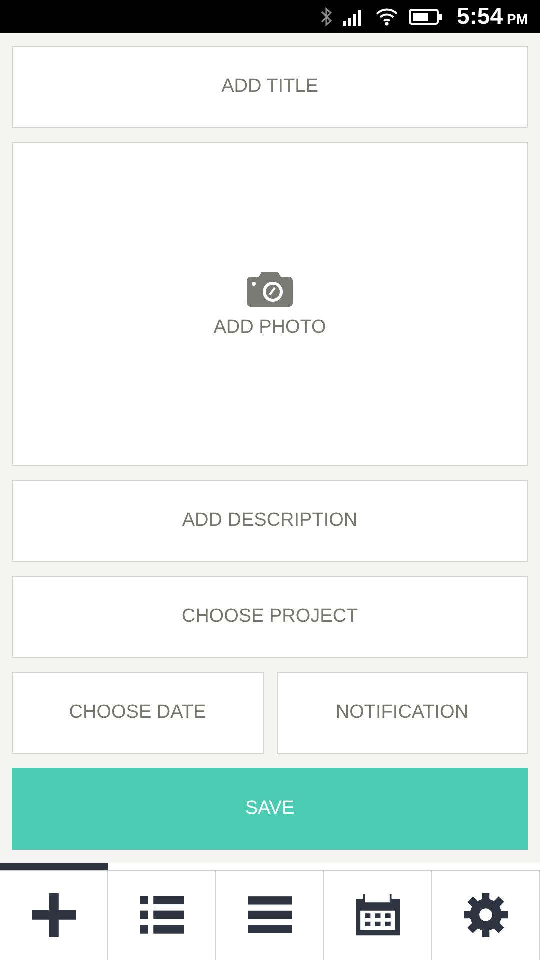  What do you see at coordinates (402, 713) in the screenshot?
I see `notification-button: NOTIFICATION` at bounding box center [402, 713].